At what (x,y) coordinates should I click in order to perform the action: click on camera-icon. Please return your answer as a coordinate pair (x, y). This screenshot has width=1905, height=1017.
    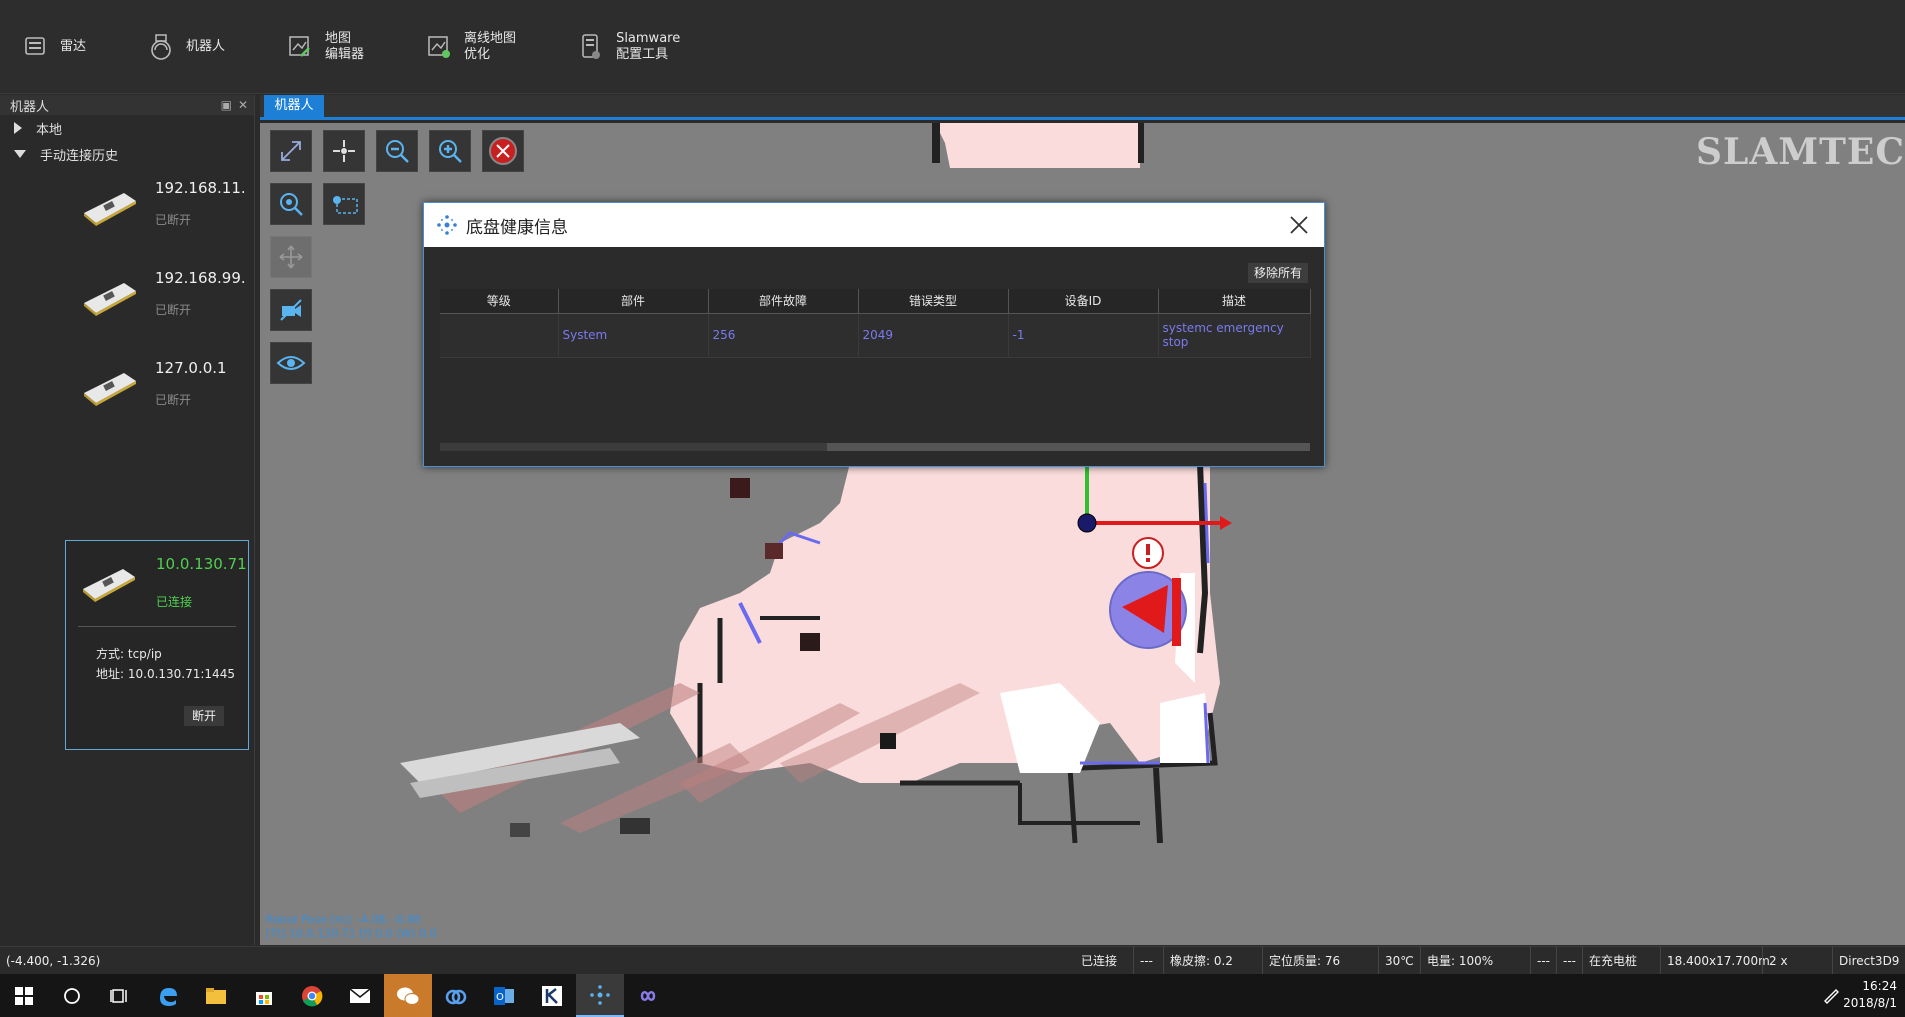
    Looking at the image, I should click on (291, 310).